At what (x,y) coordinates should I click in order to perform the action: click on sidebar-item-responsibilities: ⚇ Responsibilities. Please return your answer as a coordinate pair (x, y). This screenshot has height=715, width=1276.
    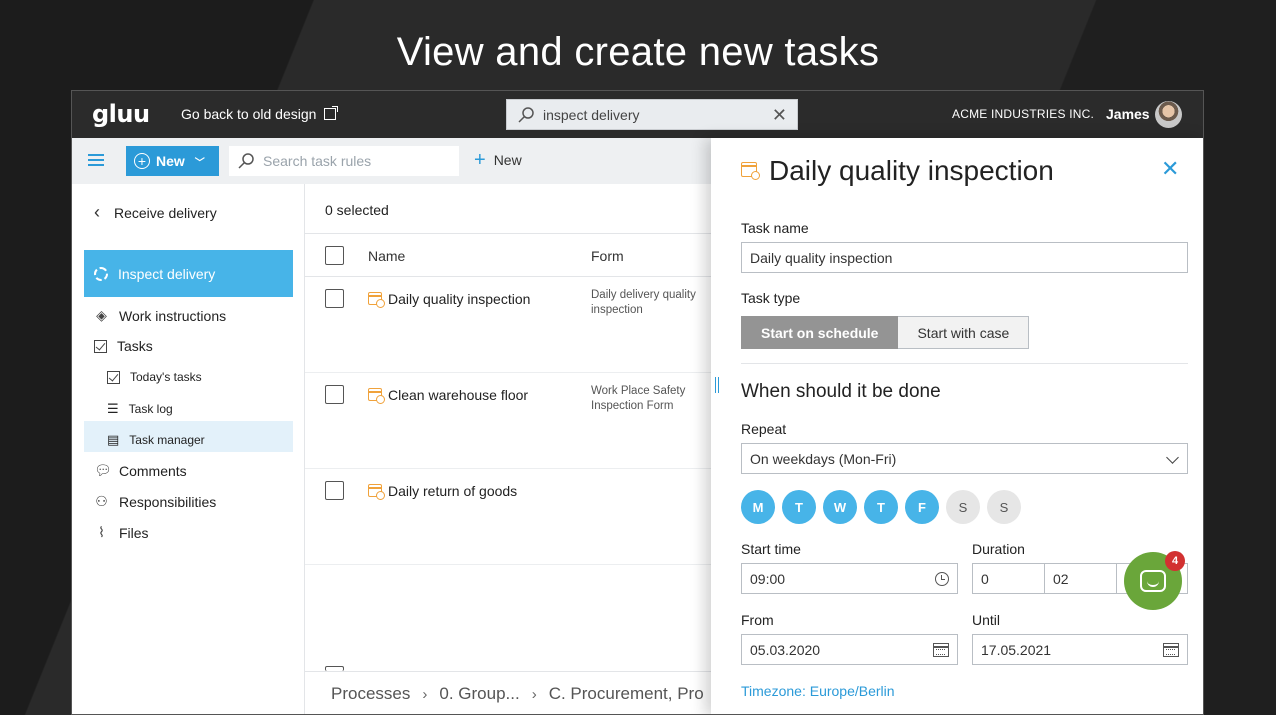
    Looking at the image, I should click on (155, 501).